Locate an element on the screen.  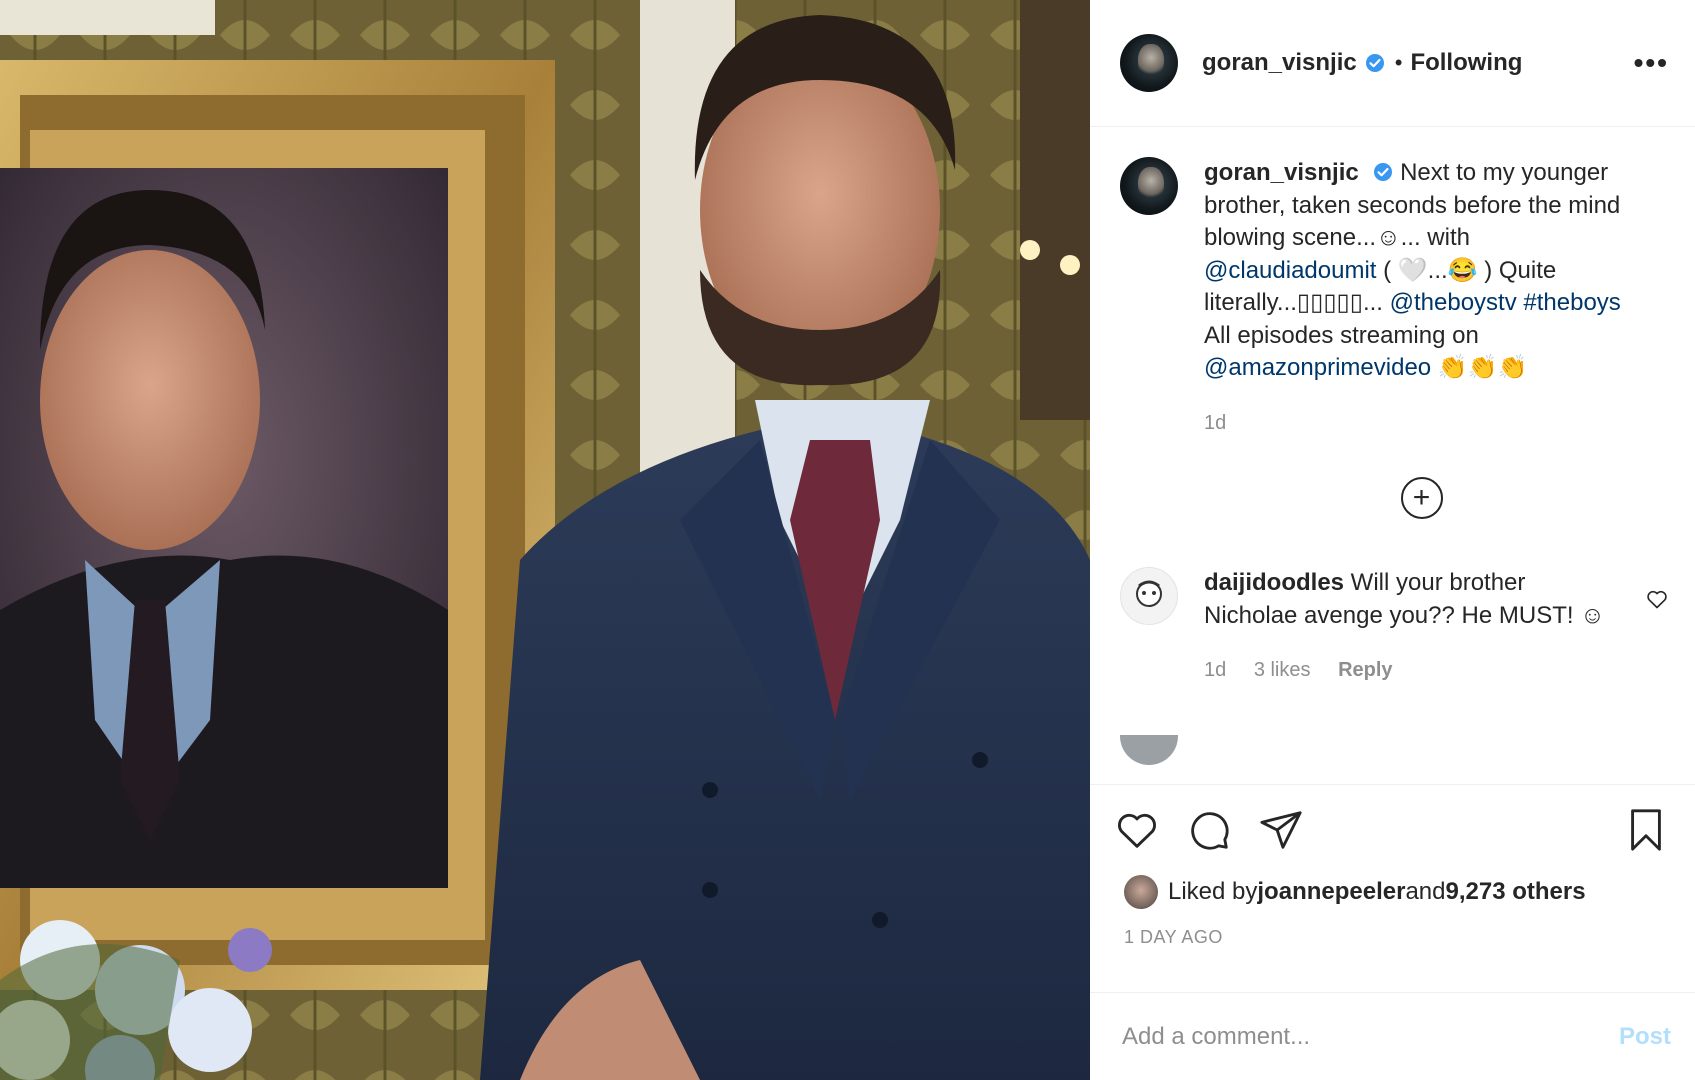
liker-username: joannepeeler is located at coordinates (1331, 892).